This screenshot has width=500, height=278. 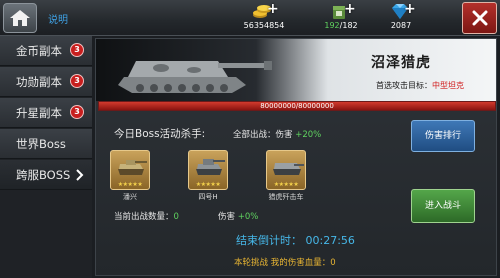 What do you see at coordinates (286, 197) in the screenshot?
I see `tank-name: 猎虎歼击车` at bounding box center [286, 197].